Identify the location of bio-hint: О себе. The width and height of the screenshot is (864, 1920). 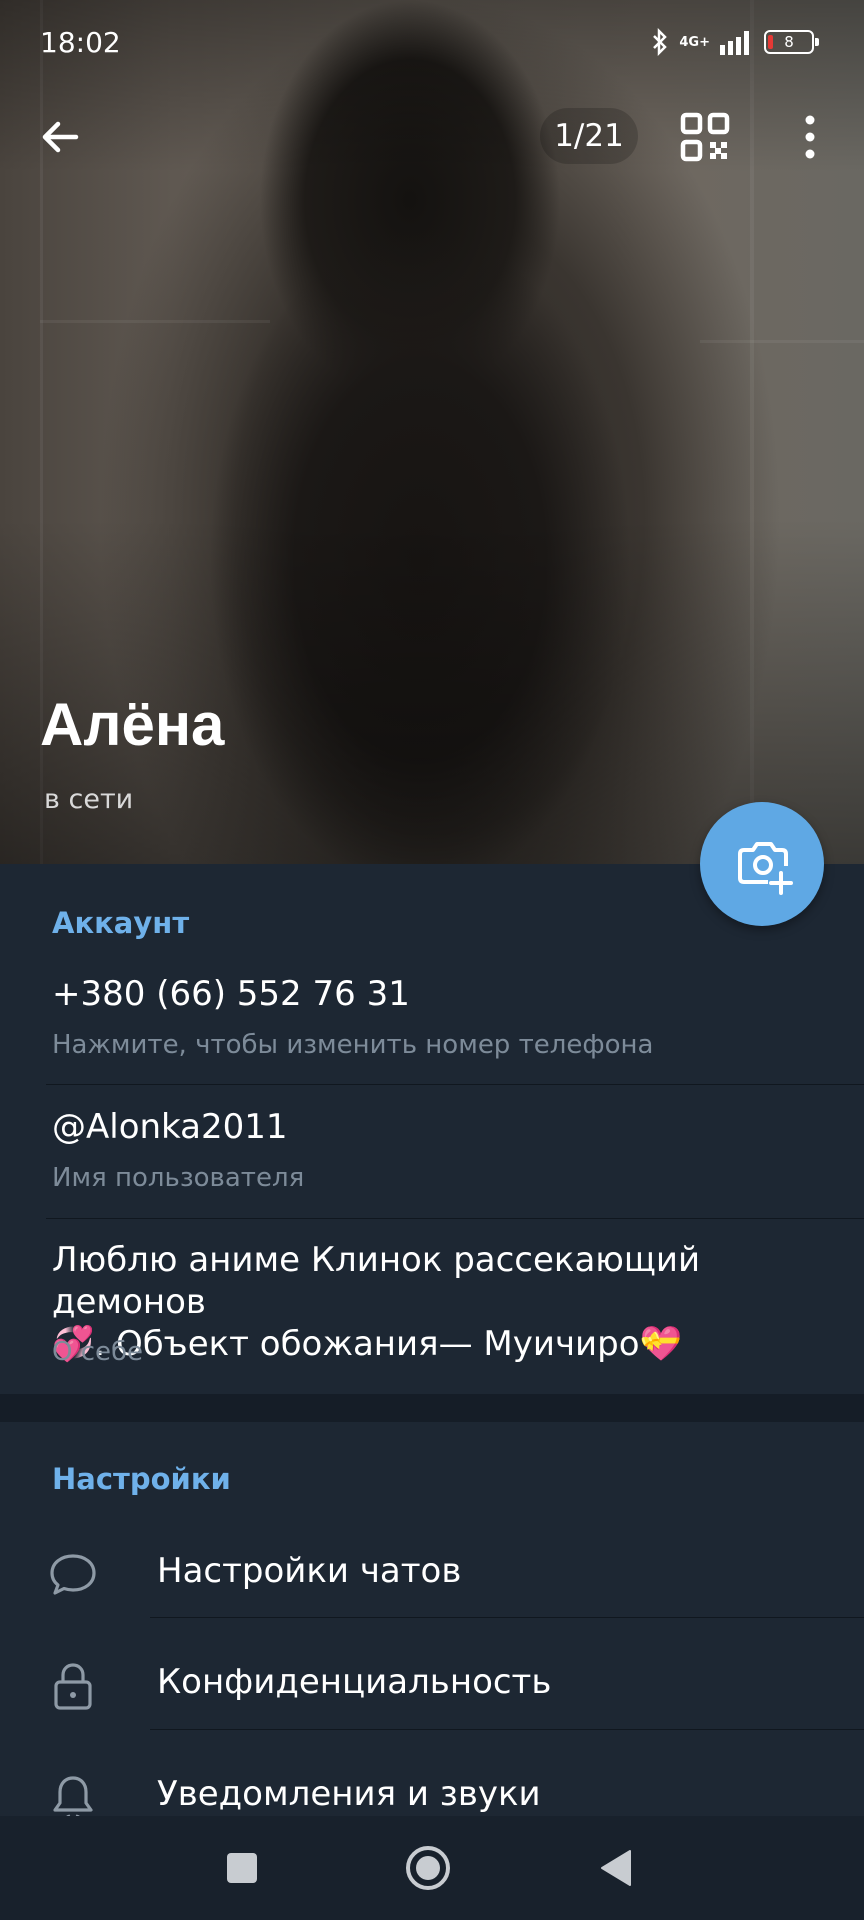
(98, 1352).